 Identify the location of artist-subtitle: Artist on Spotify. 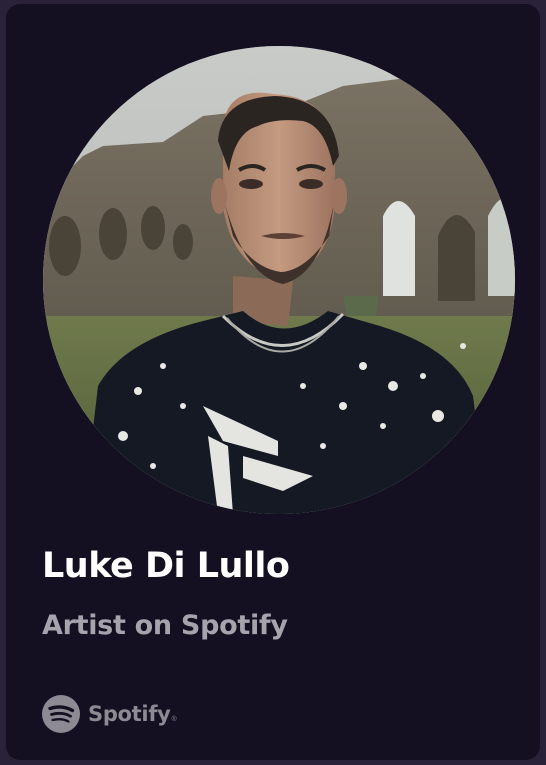
(165, 625).